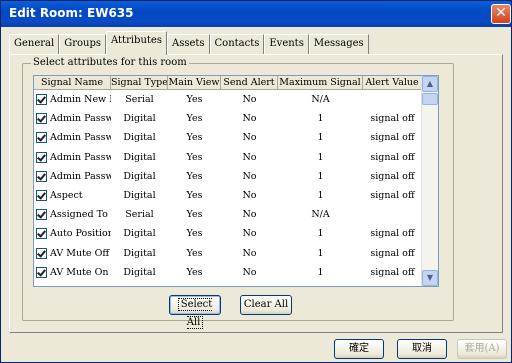 This screenshot has width=512, height=363. Describe the element at coordinates (228, 233) in the screenshot. I see `table-row: Auto Position Digital Yes No 1 signal off` at that location.